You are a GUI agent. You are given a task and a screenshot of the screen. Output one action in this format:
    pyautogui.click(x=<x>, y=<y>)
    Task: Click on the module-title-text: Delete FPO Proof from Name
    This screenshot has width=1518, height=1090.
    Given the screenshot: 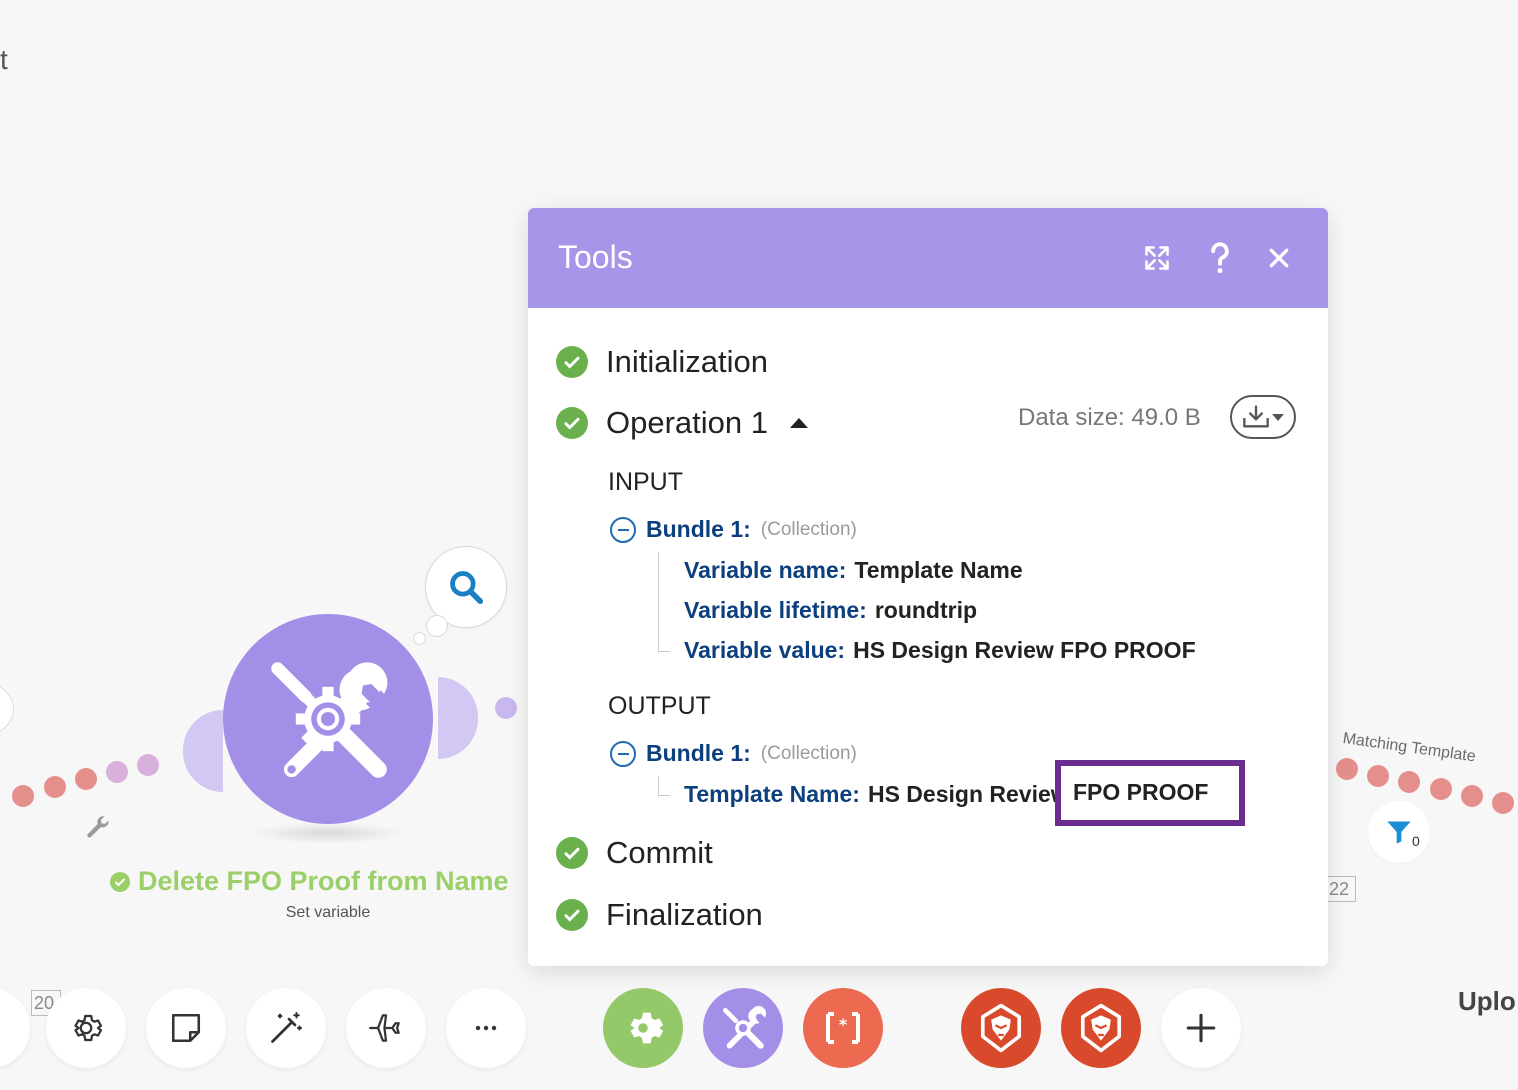 What is the action you would take?
    pyautogui.click(x=323, y=881)
    